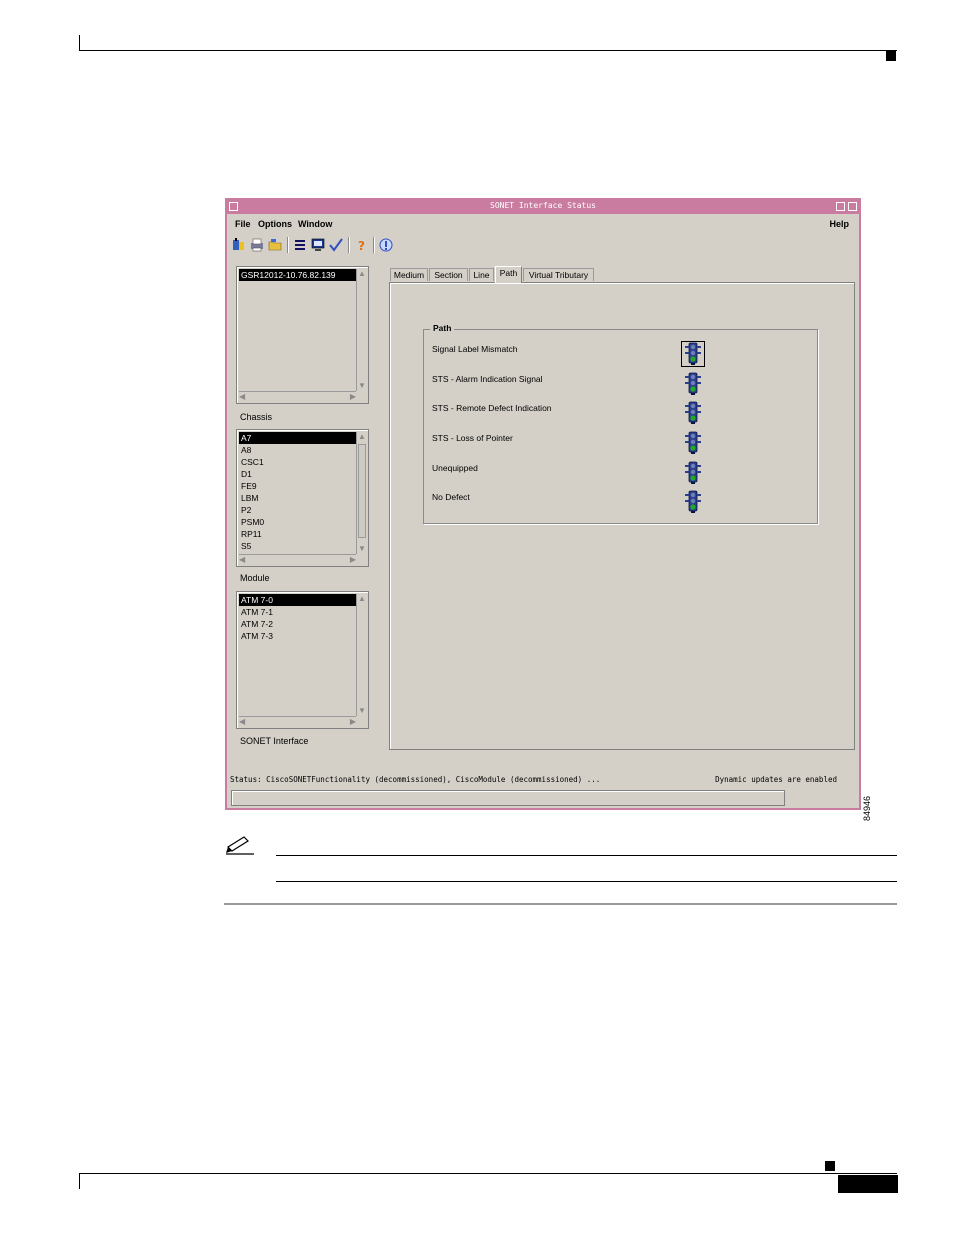  Describe the element at coordinates (297, 600) in the screenshot. I see `list-item: ATM 7-0` at that location.